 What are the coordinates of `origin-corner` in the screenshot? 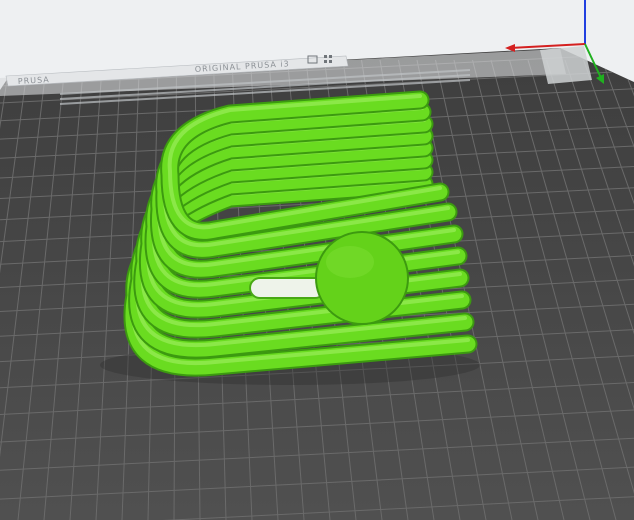 It's located at (566, 65).